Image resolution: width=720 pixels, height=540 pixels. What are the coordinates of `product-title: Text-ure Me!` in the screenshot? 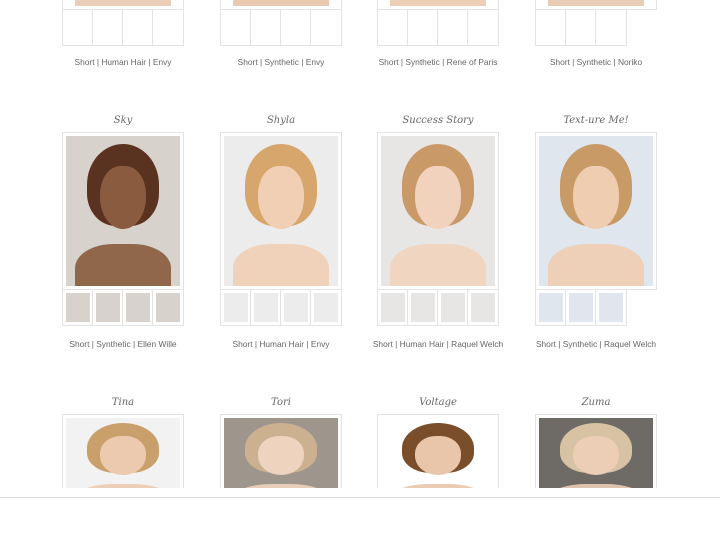 It's located at (596, 120).